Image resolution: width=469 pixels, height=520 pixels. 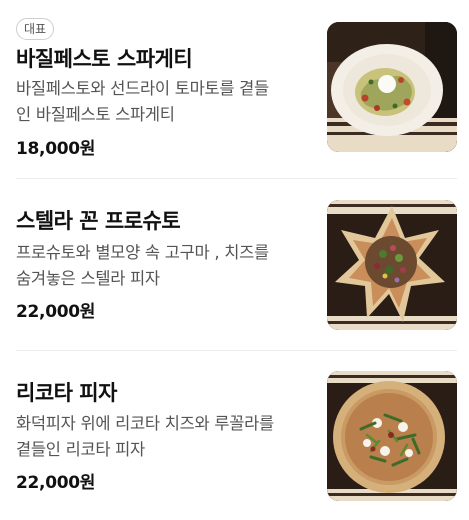 What do you see at coordinates (142, 101) in the screenshot?
I see `menu-item-description: 바질페스토와 선드라이 토마토를 곁들 인 바질페스토 스파게티` at bounding box center [142, 101].